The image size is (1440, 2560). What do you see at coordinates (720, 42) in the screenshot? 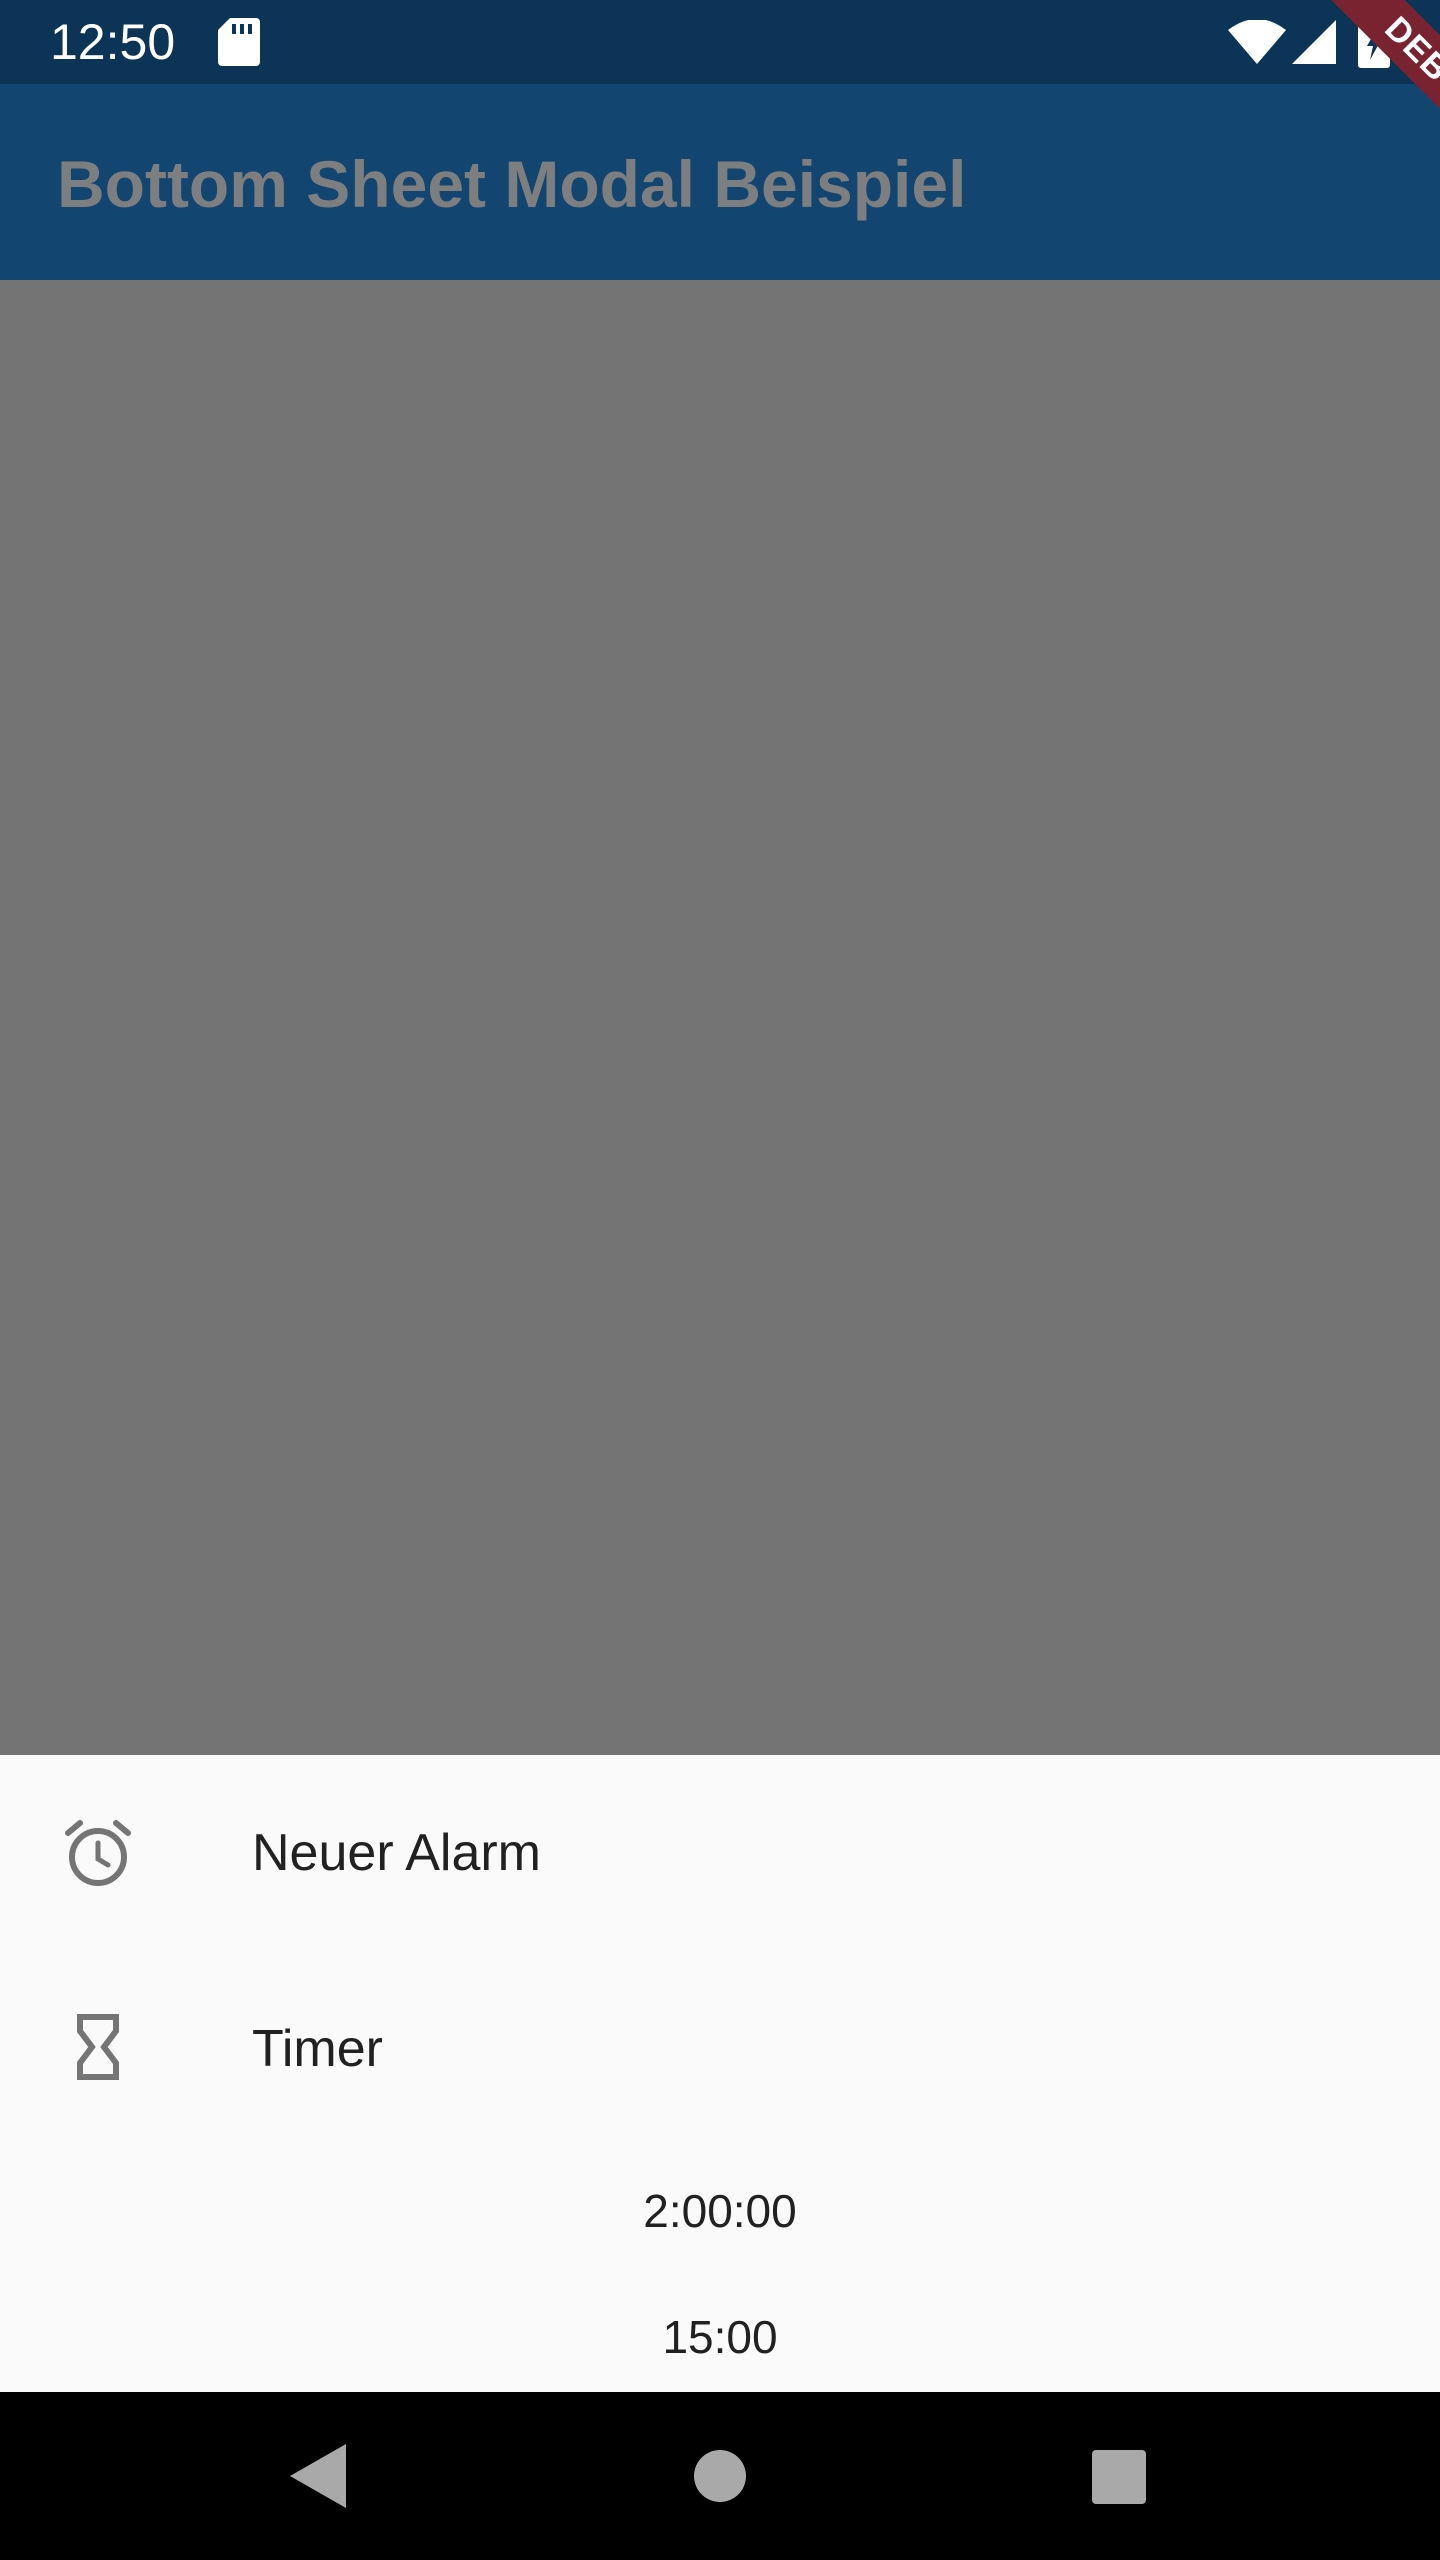
I see `status-bar: 12:50` at bounding box center [720, 42].